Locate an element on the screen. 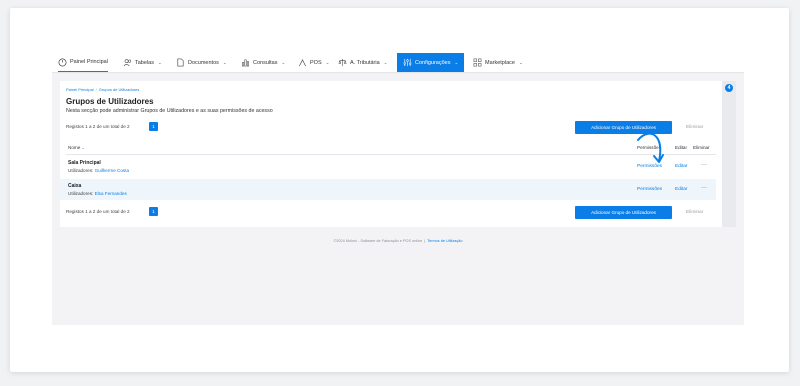 This screenshot has height=386, width=800. nav-item-documentos: Documentos ⌄ is located at coordinates (201, 62).